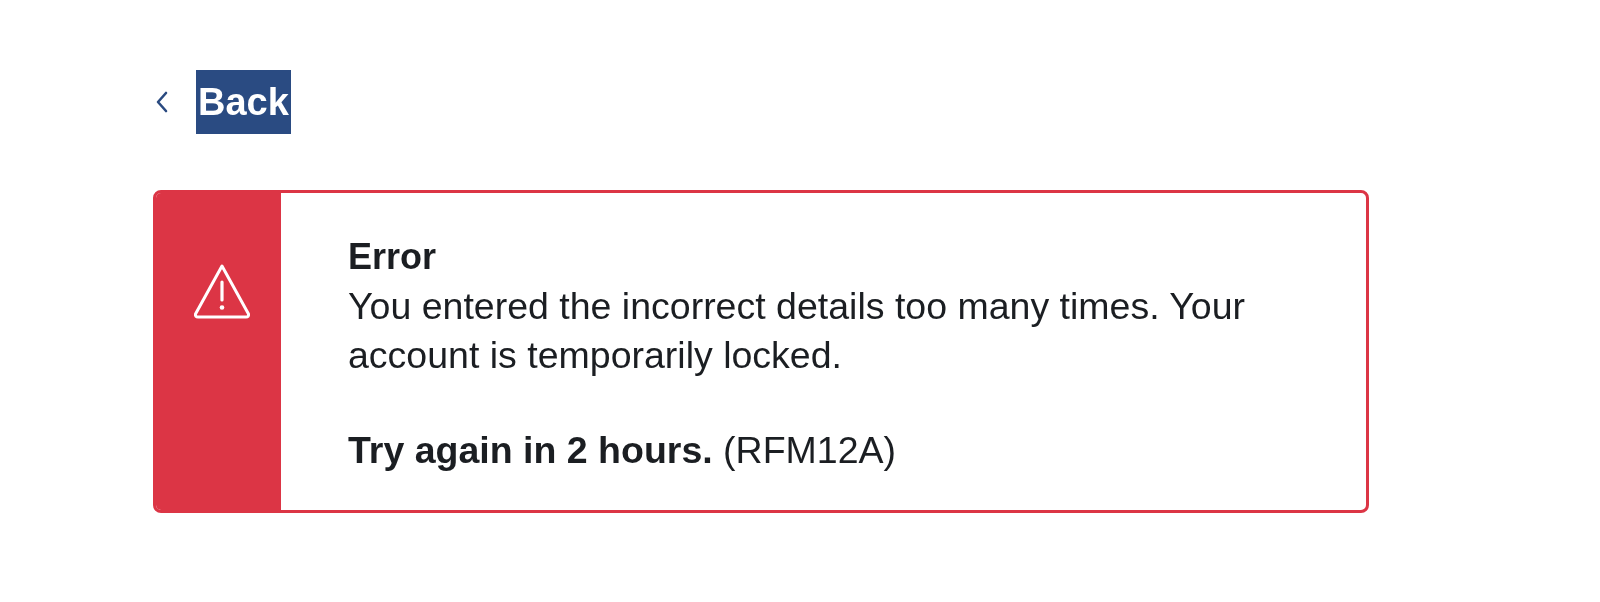 The image size is (1600, 602). What do you see at coordinates (221, 291) in the screenshot?
I see `warning-triangle-icon` at bounding box center [221, 291].